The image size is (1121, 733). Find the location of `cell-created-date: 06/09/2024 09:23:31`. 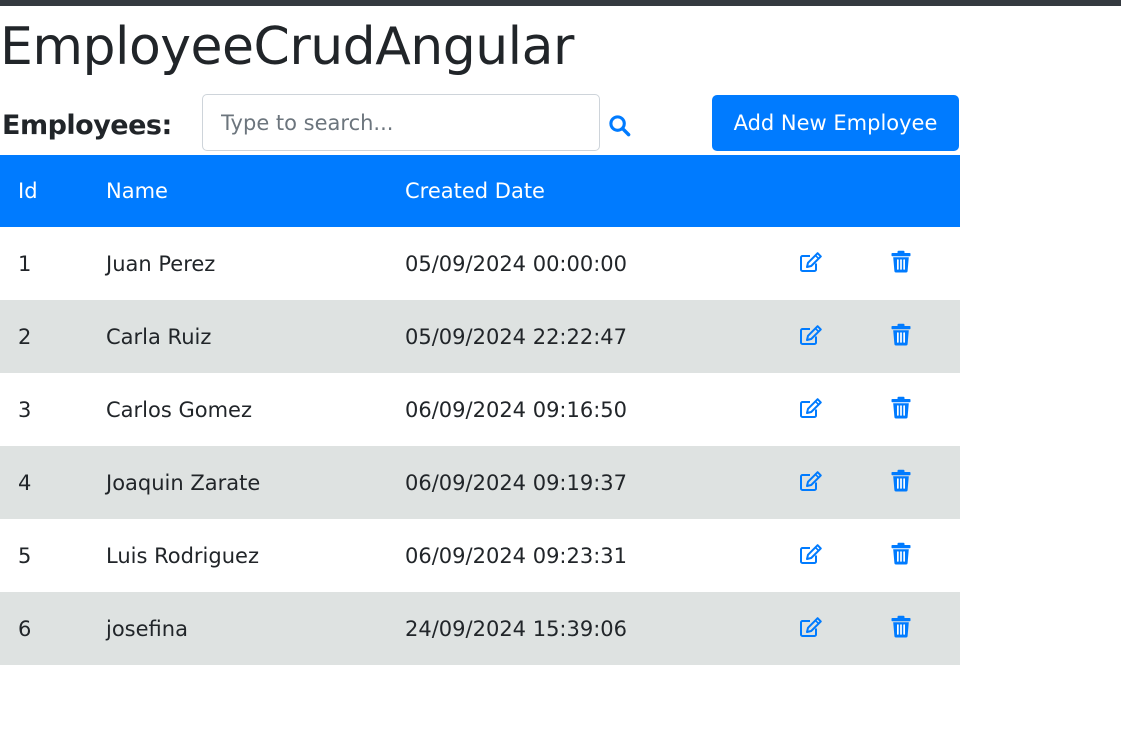

cell-created-date: 06/09/2024 09:23:31 is located at coordinates (516, 555).